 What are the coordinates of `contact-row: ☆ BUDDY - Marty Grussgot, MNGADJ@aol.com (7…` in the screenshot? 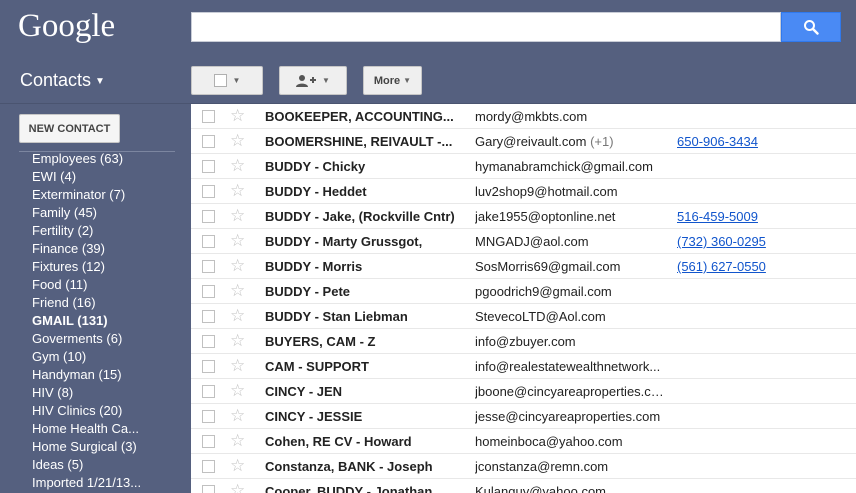 It's located at (523, 241).